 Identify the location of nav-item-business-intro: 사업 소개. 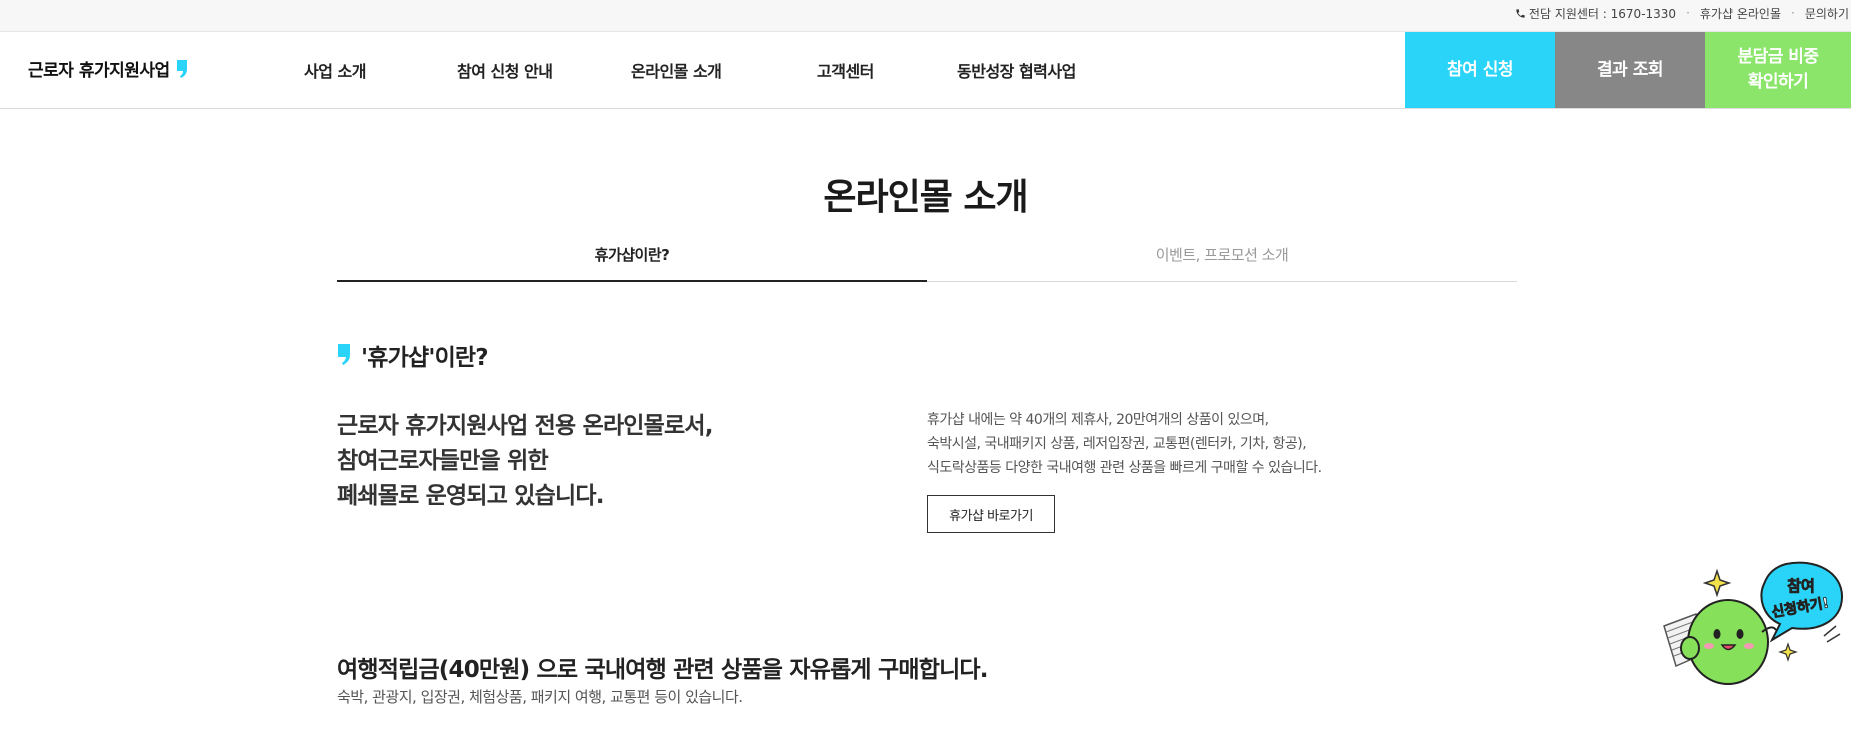
(335, 70).